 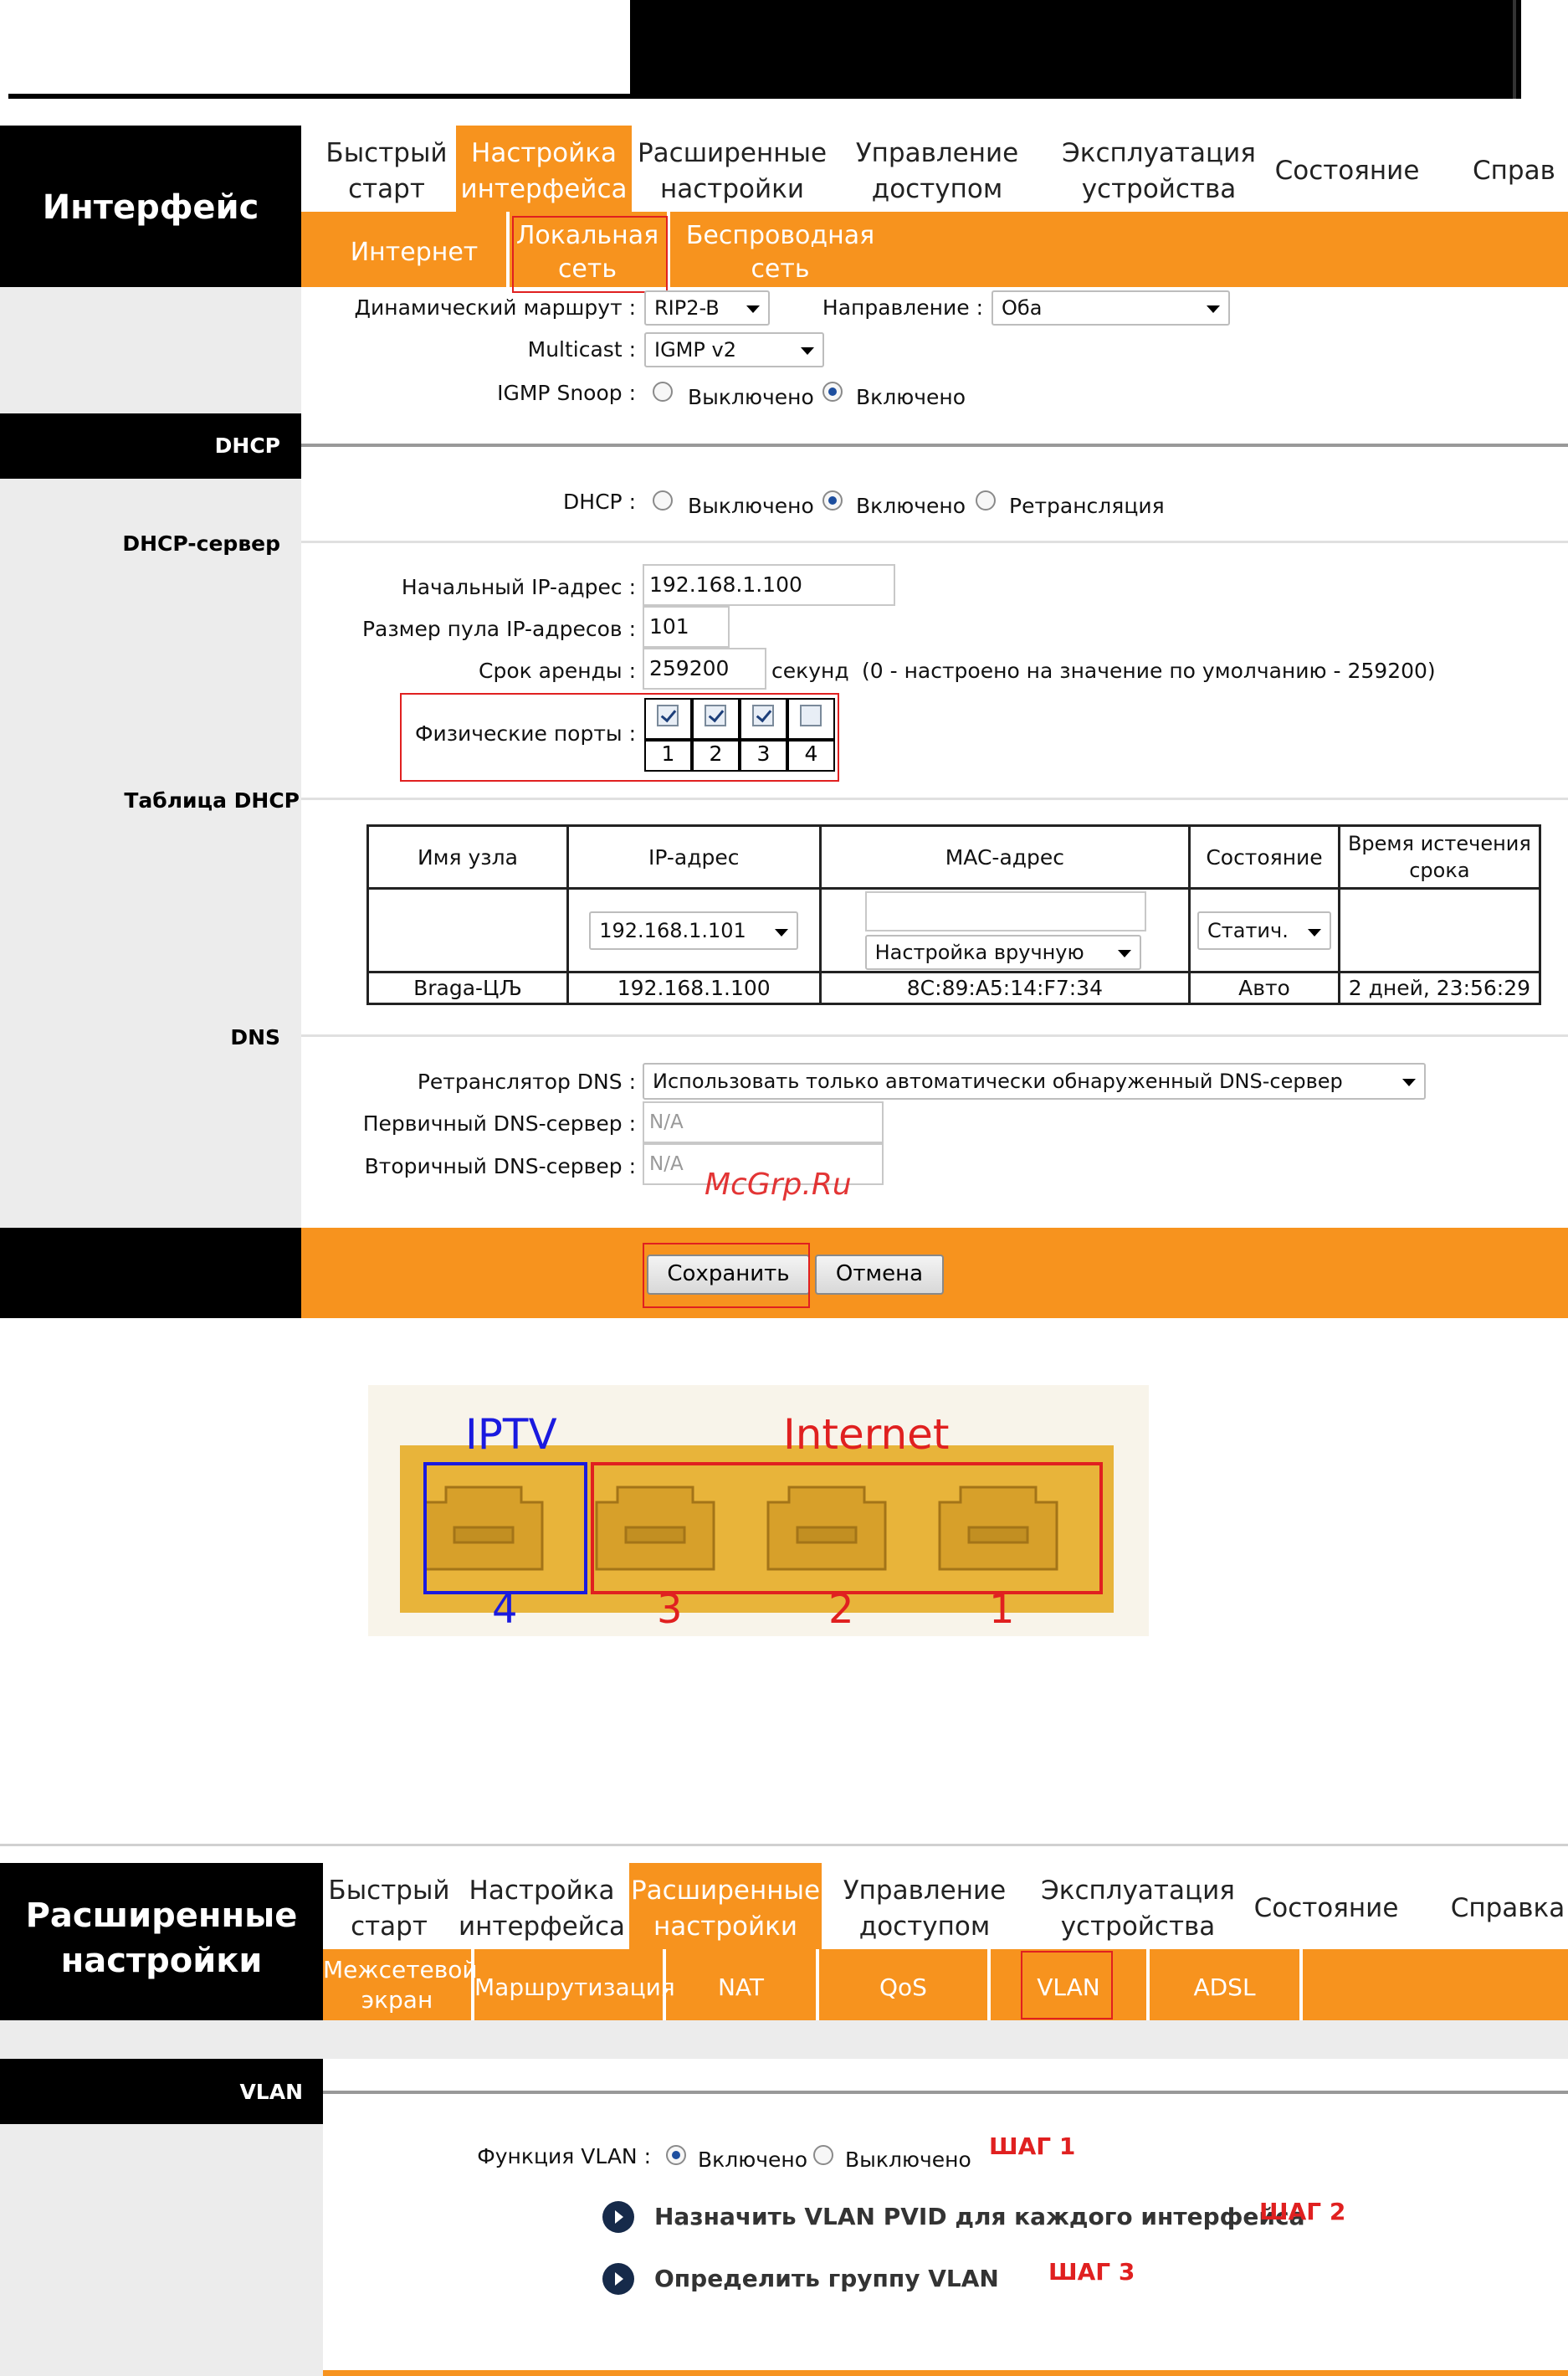 I want to click on multicast-label: Multicast :, so click(x=581, y=349).